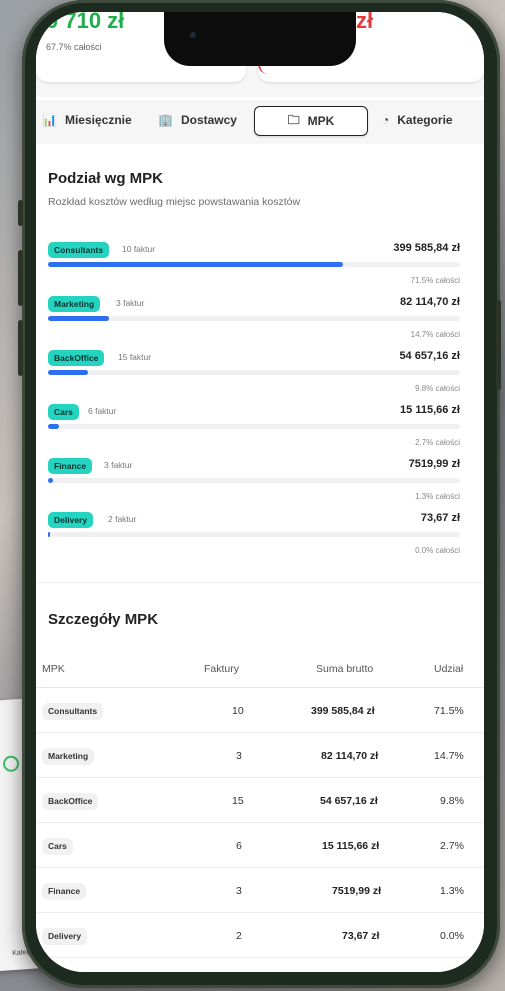 The width and height of the screenshot is (505, 991). What do you see at coordinates (365, 22) in the screenshot?
I see `expense-amount: zł` at bounding box center [365, 22].